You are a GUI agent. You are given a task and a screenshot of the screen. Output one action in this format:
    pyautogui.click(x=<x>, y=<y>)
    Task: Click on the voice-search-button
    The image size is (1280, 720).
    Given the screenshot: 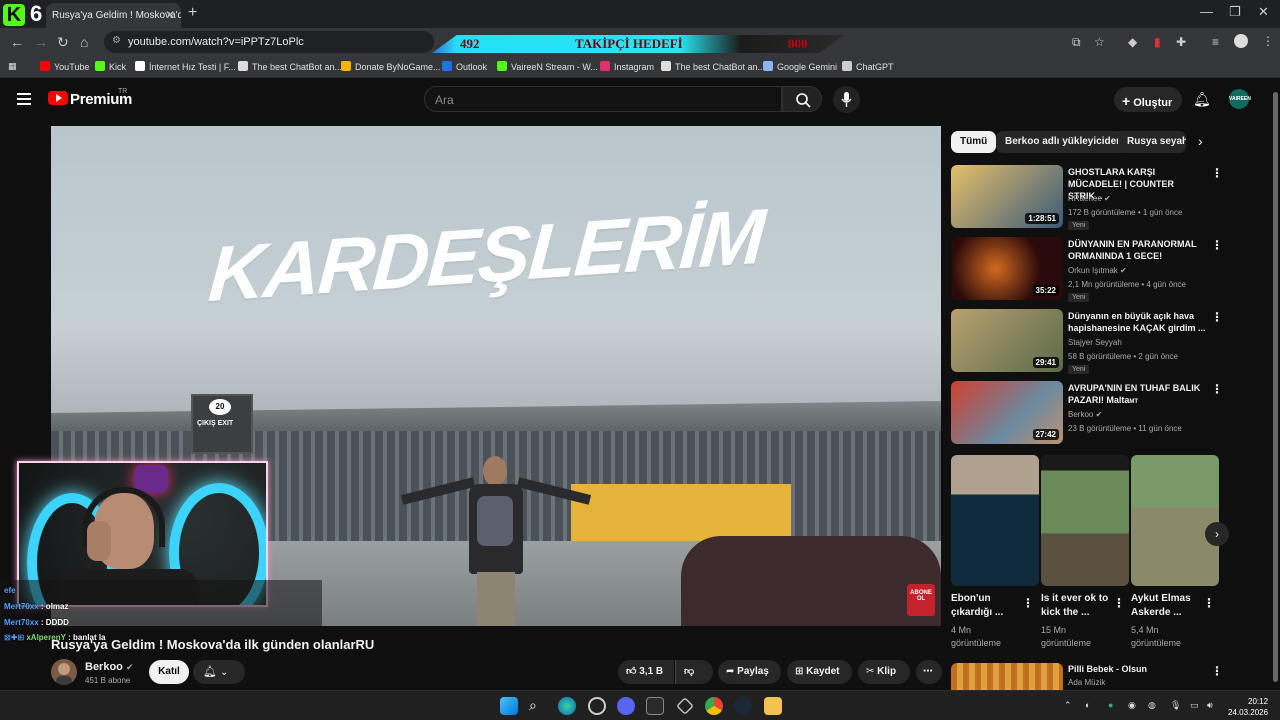 What is the action you would take?
    pyautogui.click(x=846, y=99)
    